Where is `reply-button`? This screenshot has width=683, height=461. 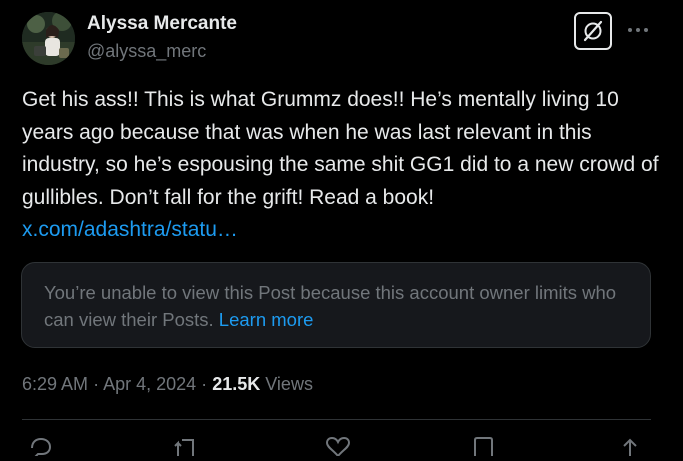 reply-button is located at coordinates (41, 446).